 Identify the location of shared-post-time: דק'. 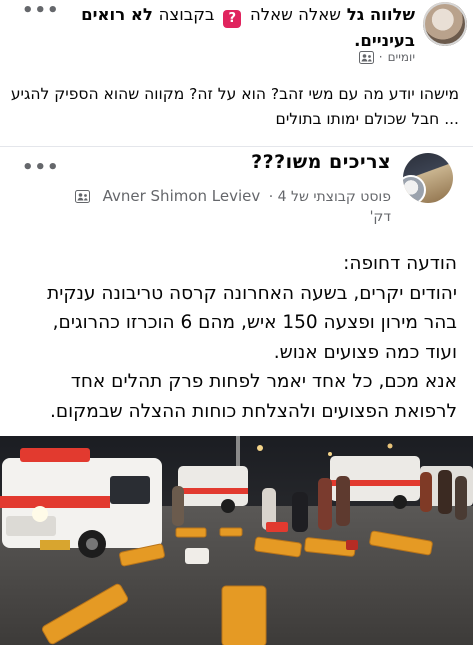
(380, 217).